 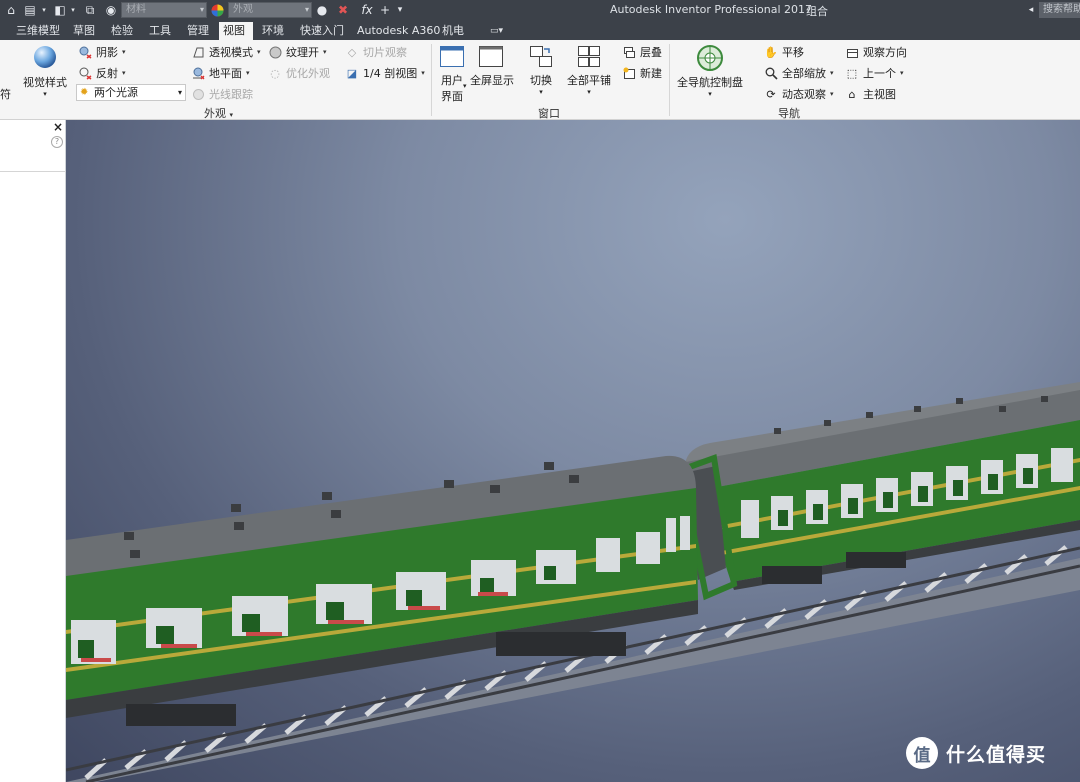 I want to click on look-at-button: 观察方向, so click(x=876, y=52).